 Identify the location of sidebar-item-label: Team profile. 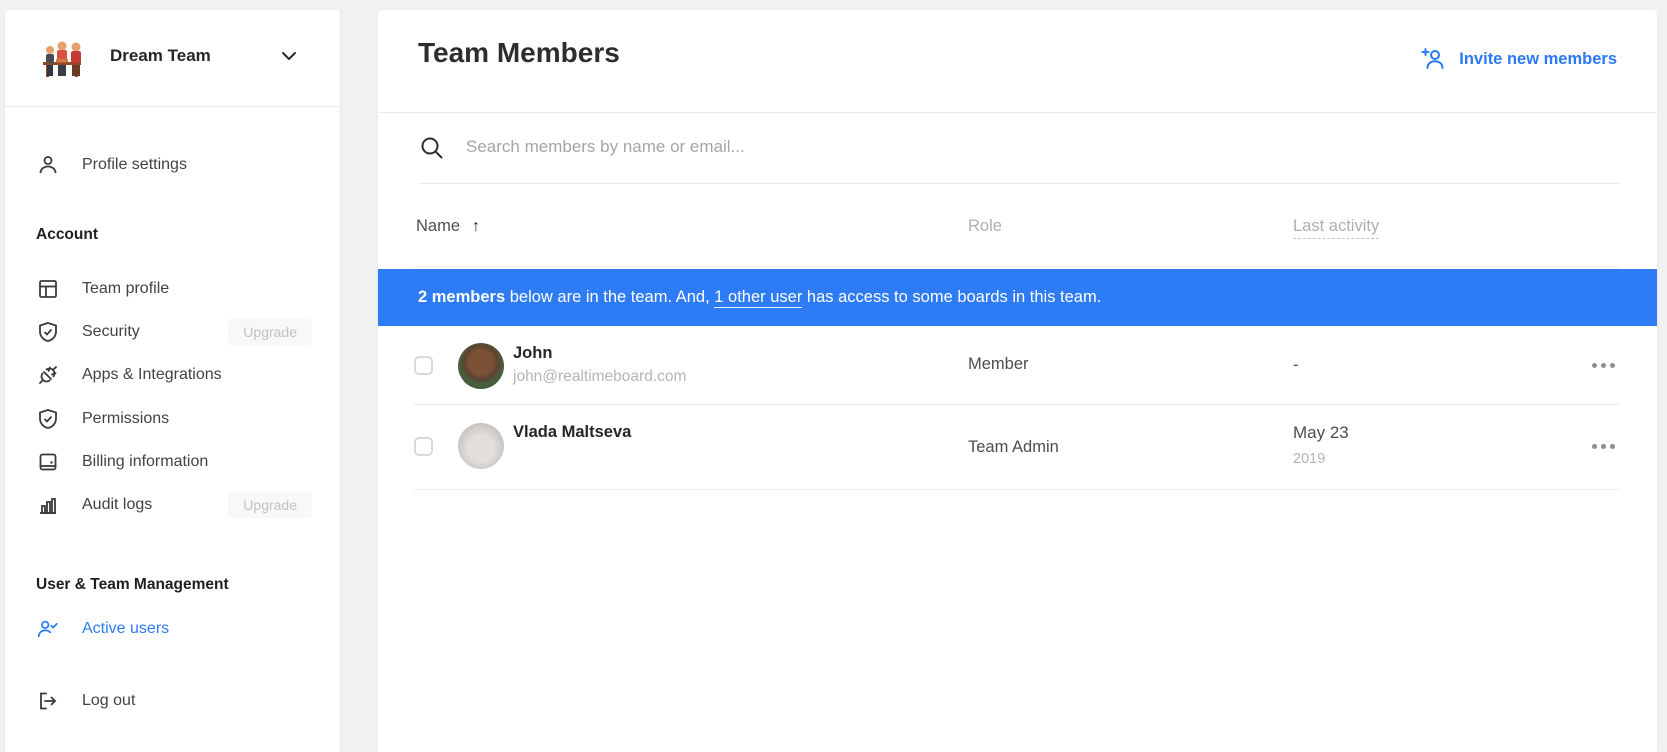
(126, 288).